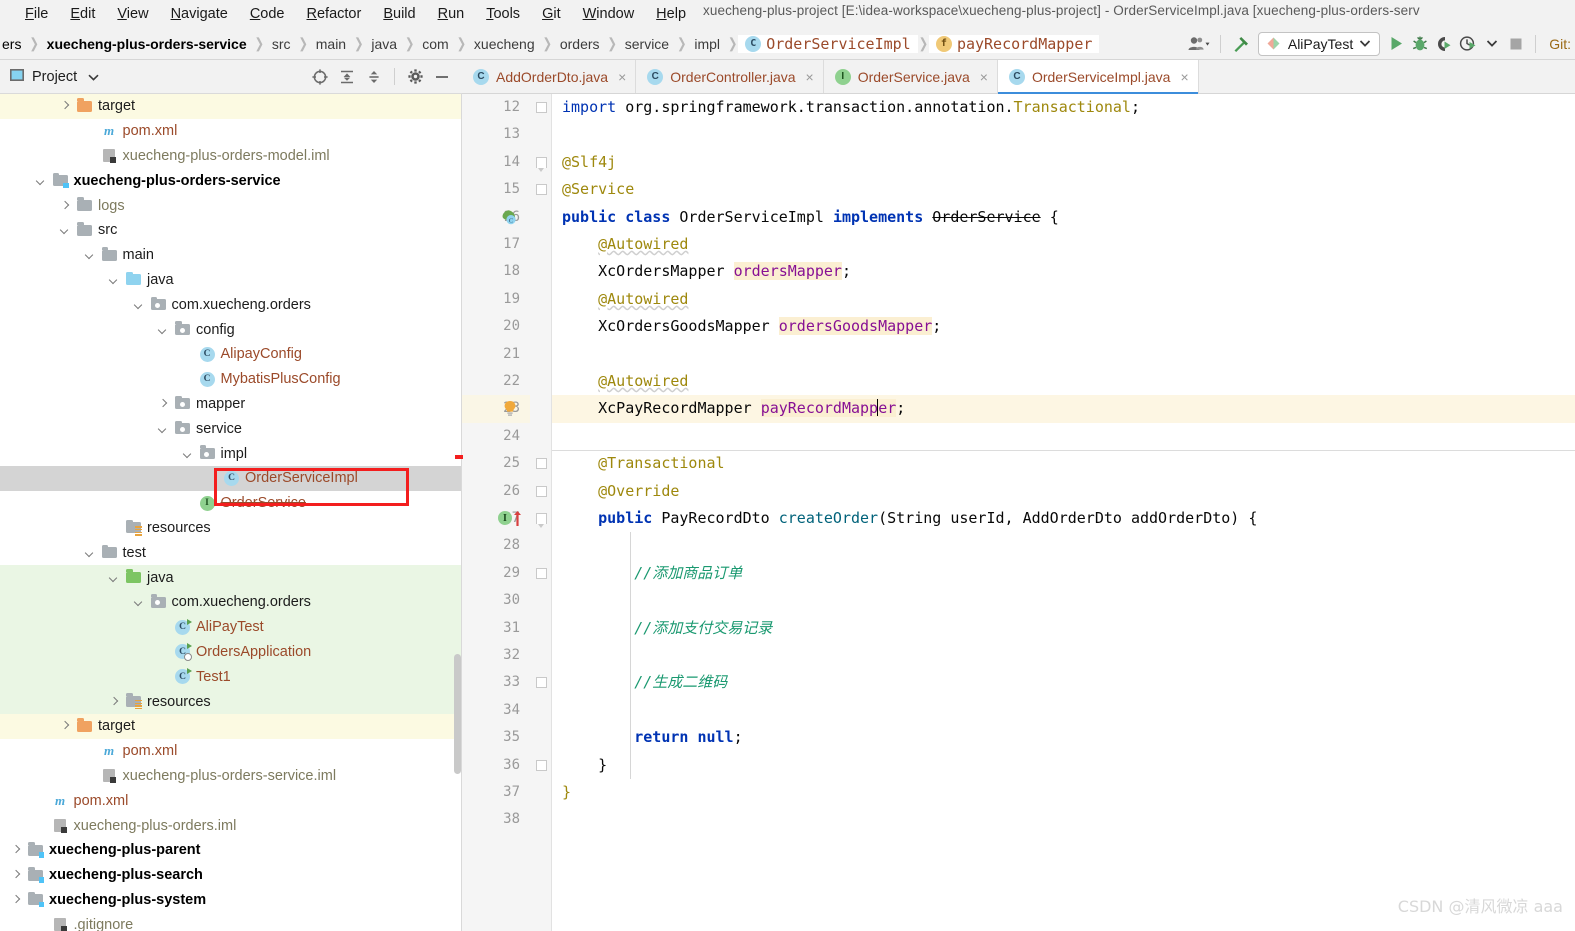 Image resolution: width=1575 pixels, height=931 pixels. I want to click on code-line-29: //添加商品订单, so click(1063, 573).